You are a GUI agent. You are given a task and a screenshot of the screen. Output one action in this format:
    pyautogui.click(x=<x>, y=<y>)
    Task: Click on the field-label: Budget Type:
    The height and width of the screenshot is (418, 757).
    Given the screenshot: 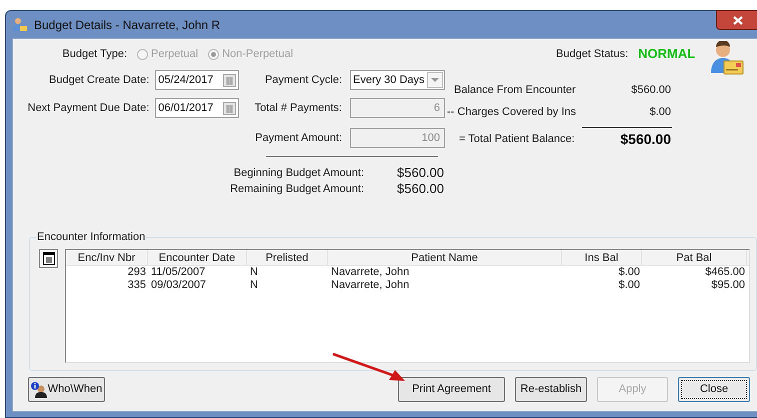 What is the action you would take?
    pyautogui.click(x=94, y=54)
    